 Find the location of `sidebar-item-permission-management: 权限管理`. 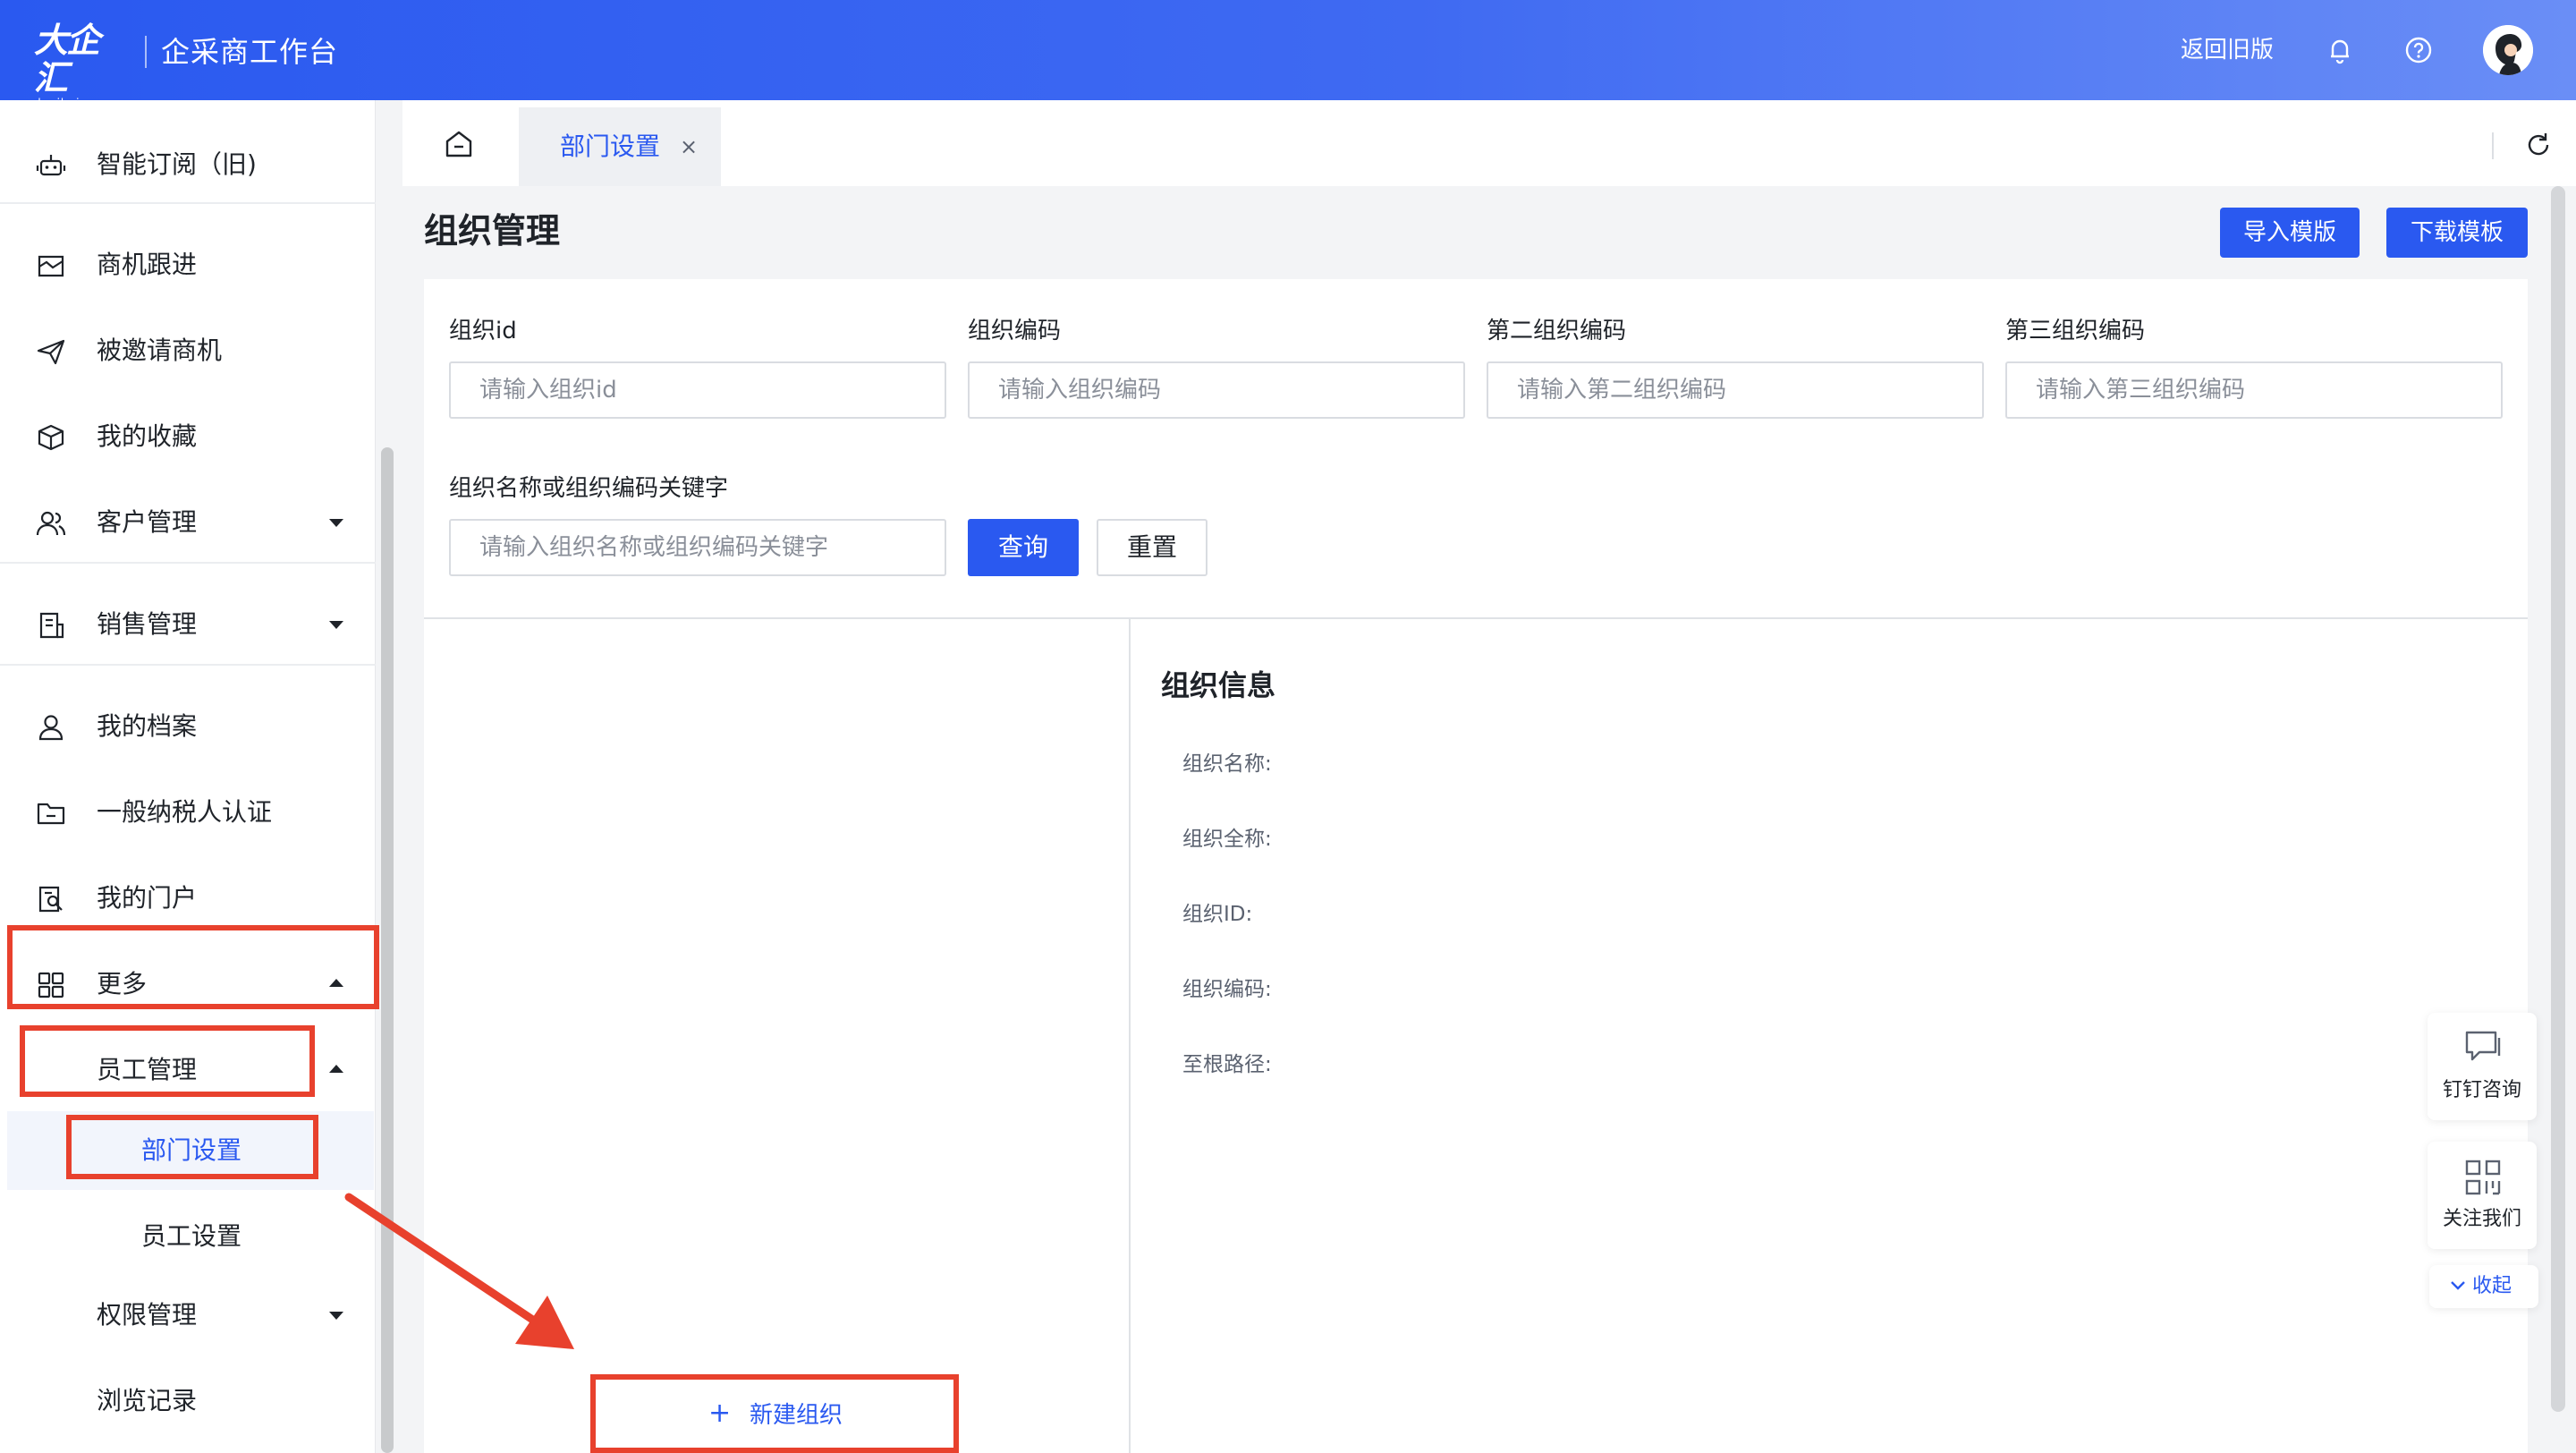

sidebar-item-permission-management: 权限管理 is located at coordinates (188, 1315).